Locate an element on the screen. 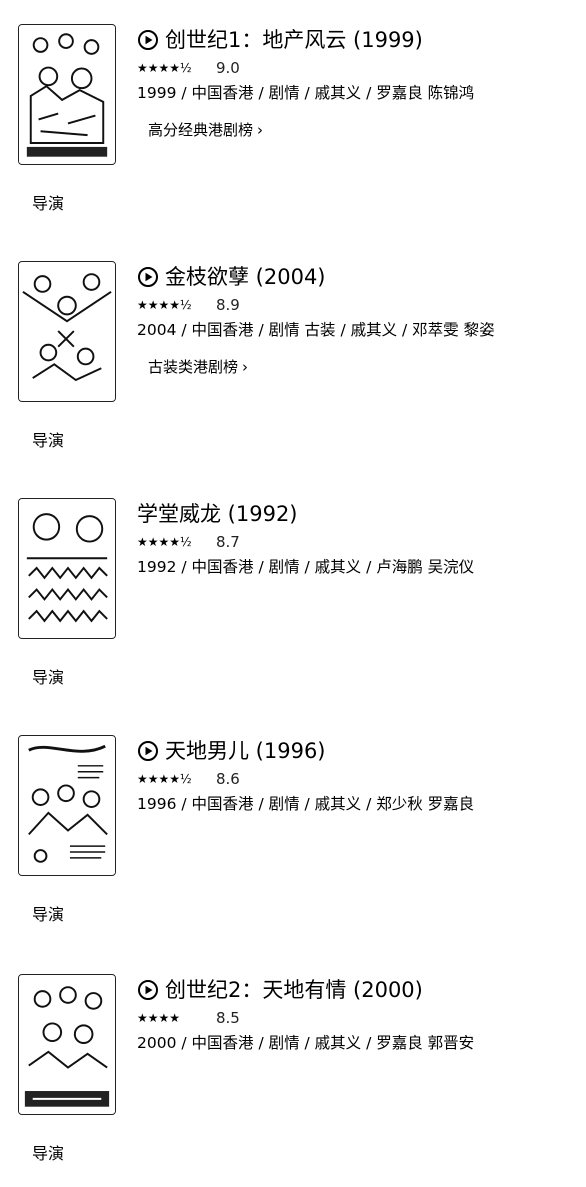 The height and width of the screenshot is (1187, 586). movie-meta: 1999 / 中国香港 / 剧情 / 戚其义 / 罗嘉良 陈锦鸿 is located at coordinates (306, 93).